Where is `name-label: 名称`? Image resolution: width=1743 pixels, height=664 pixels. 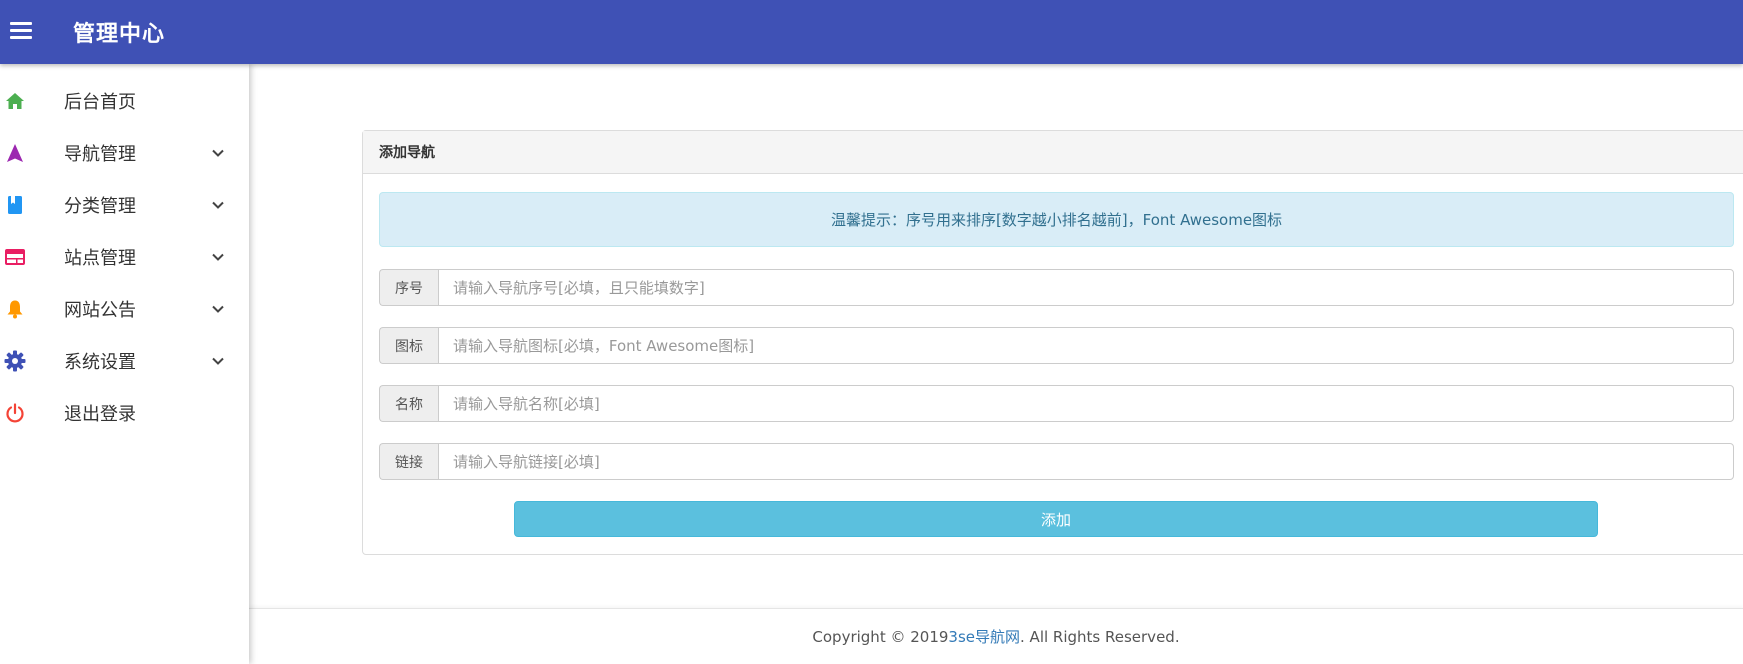
name-label: 名称 is located at coordinates (408, 403).